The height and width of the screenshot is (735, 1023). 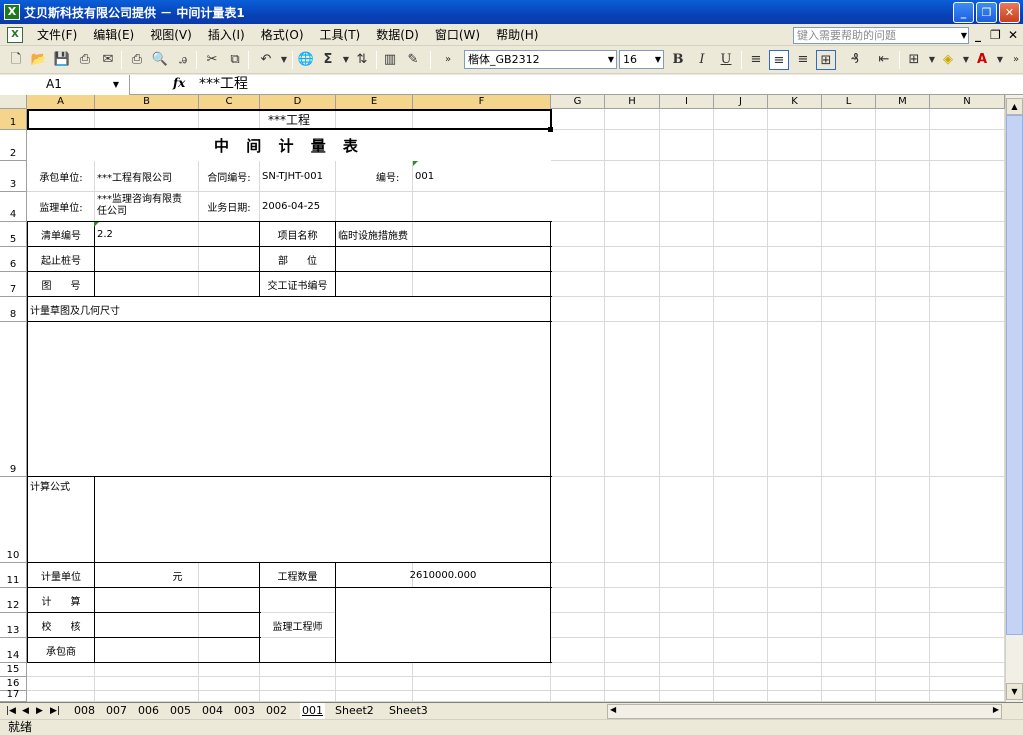 What do you see at coordinates (445, 176) in the screenshot?
I see `number-value: 001` at bounding box center [445, 176].